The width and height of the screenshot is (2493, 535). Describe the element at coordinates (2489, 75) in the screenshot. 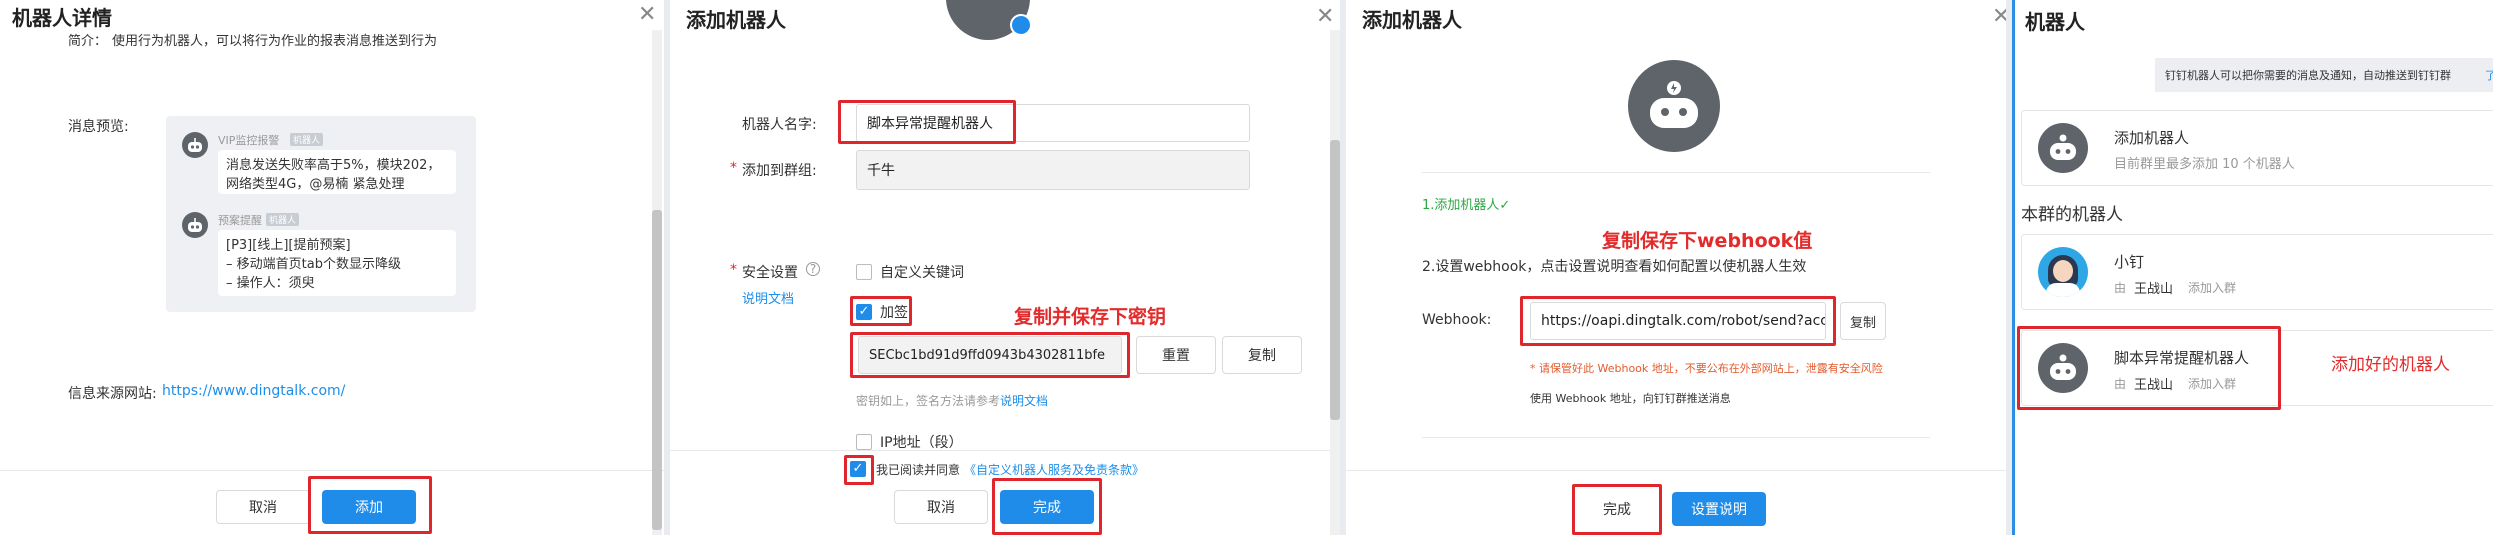

I see `banner-link: 了` at that location.